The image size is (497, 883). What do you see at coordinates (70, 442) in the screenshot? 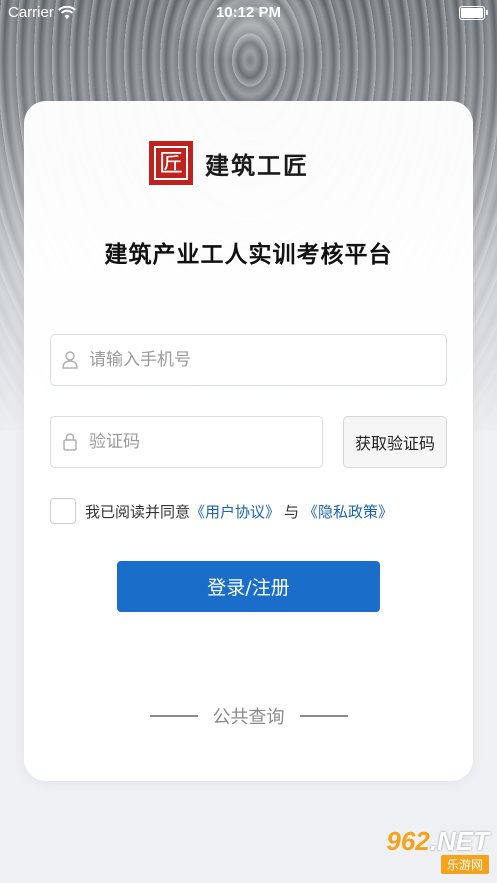
I see `lock-icon` at bounding box center [70, 442].